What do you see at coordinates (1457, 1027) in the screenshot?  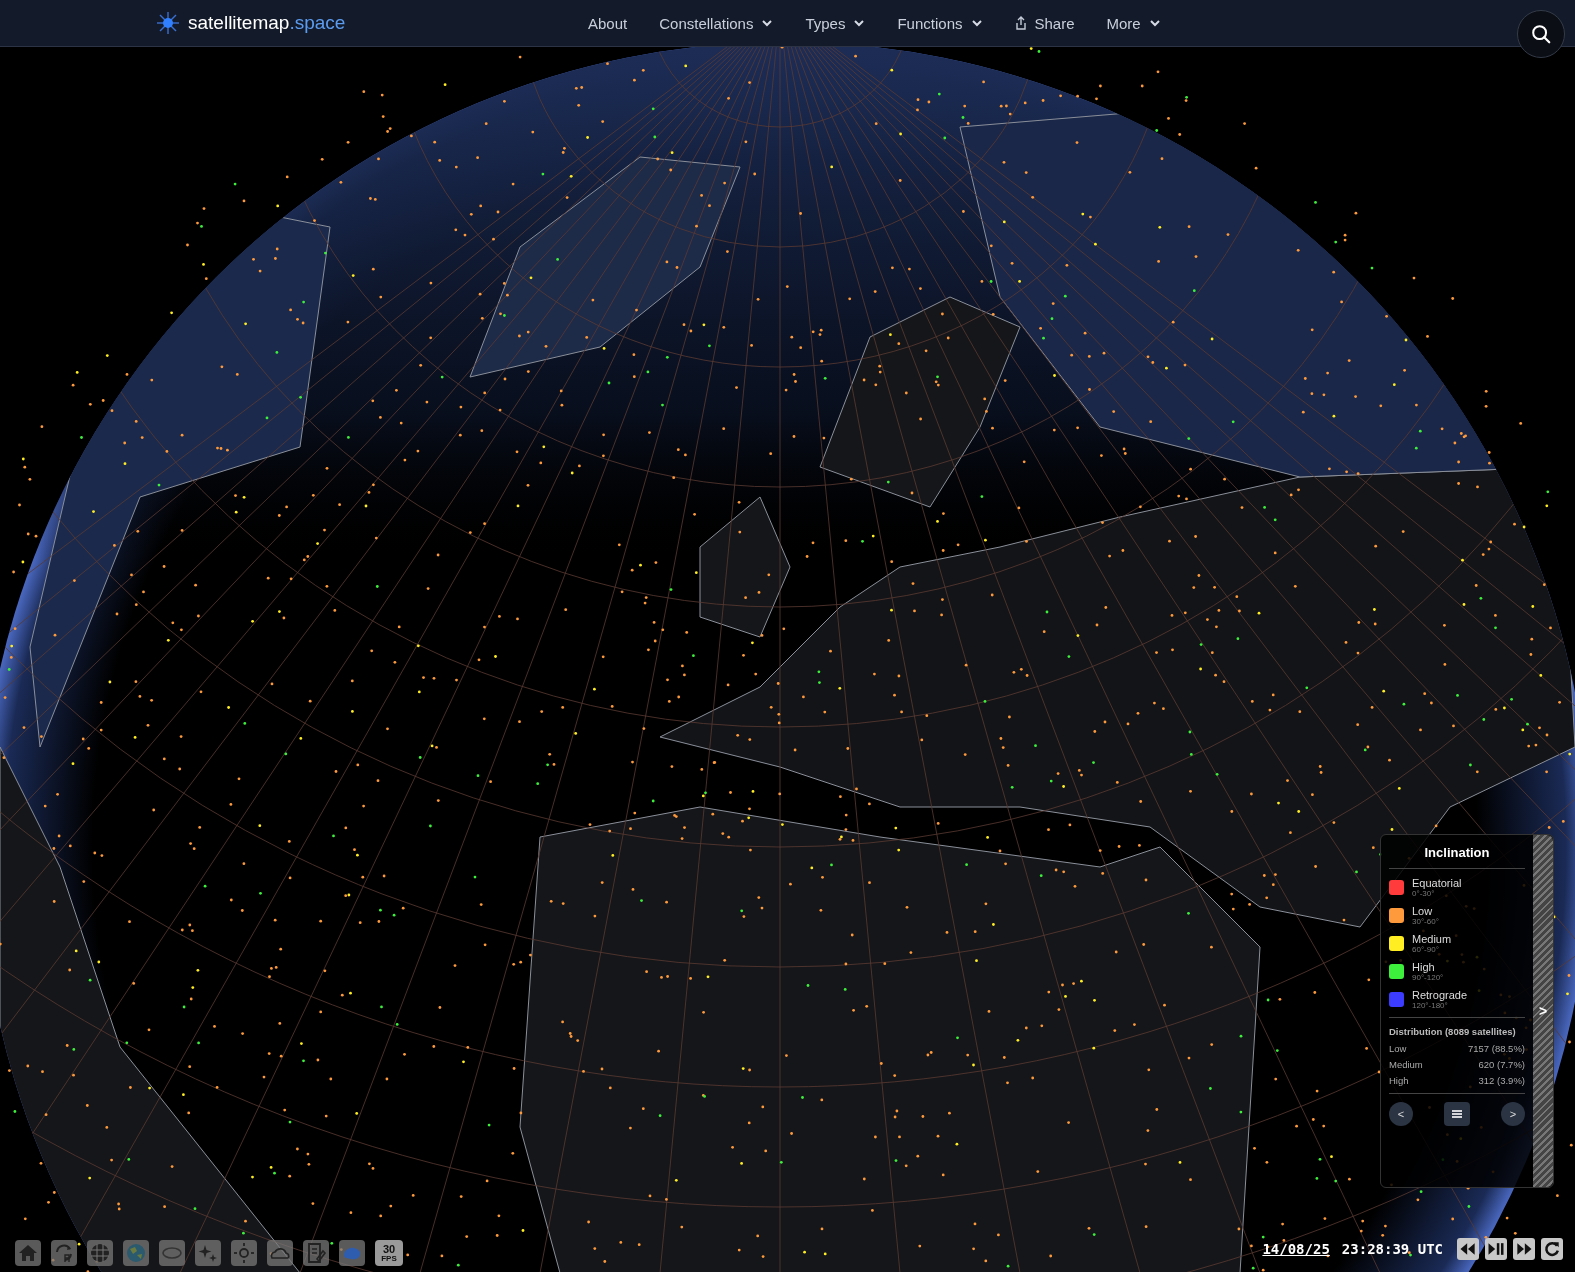 I see `distribution-title: Distribution (8089 satellites)` at bounding box center [1457, 1027].